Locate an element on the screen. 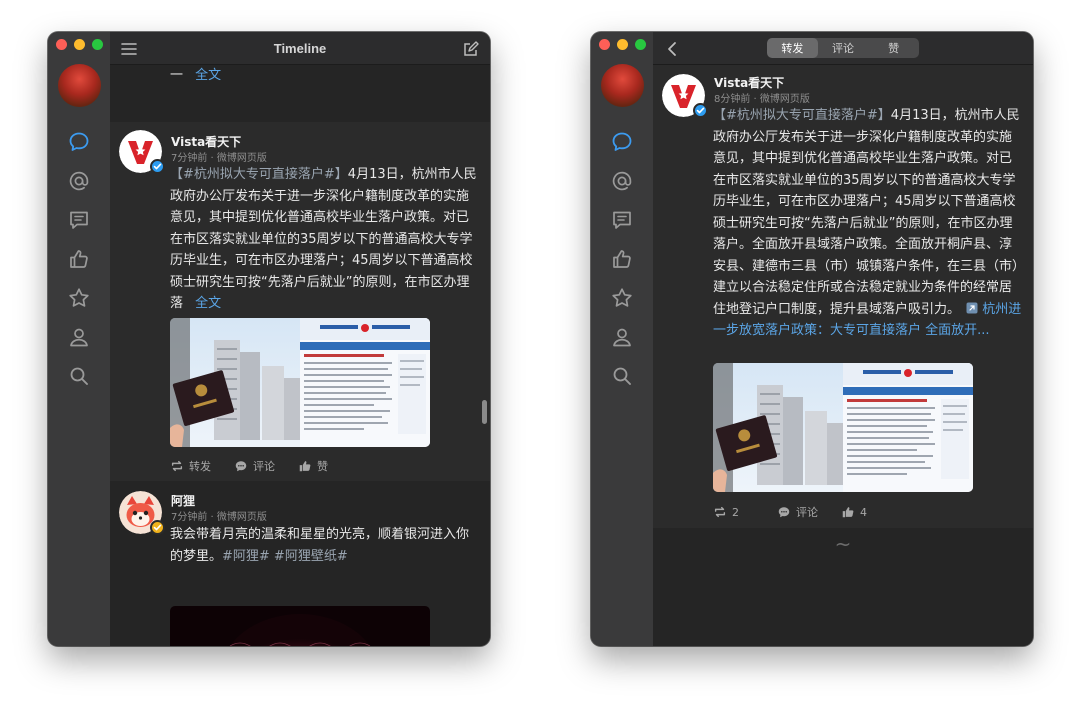 Image resolution: width=1080 pixels, height=710 pixels. repost-button: 2 is located at coordinates (726, 512).